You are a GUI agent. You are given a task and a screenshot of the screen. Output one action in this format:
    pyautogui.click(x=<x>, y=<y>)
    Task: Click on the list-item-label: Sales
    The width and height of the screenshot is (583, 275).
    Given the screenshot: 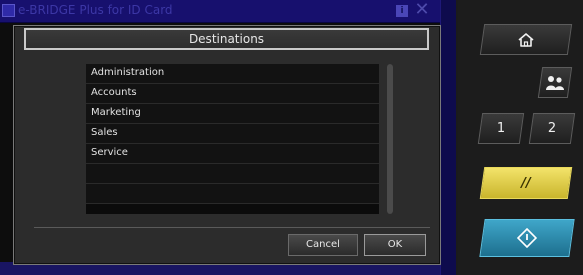 What is the action you would take?
    pyautogui.click(x=104, y=132)
    